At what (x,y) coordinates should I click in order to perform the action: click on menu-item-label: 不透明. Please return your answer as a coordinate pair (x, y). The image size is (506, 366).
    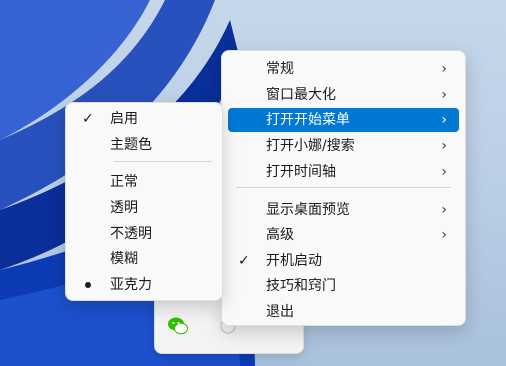
    Looking at the image, I should click on (131, 234).